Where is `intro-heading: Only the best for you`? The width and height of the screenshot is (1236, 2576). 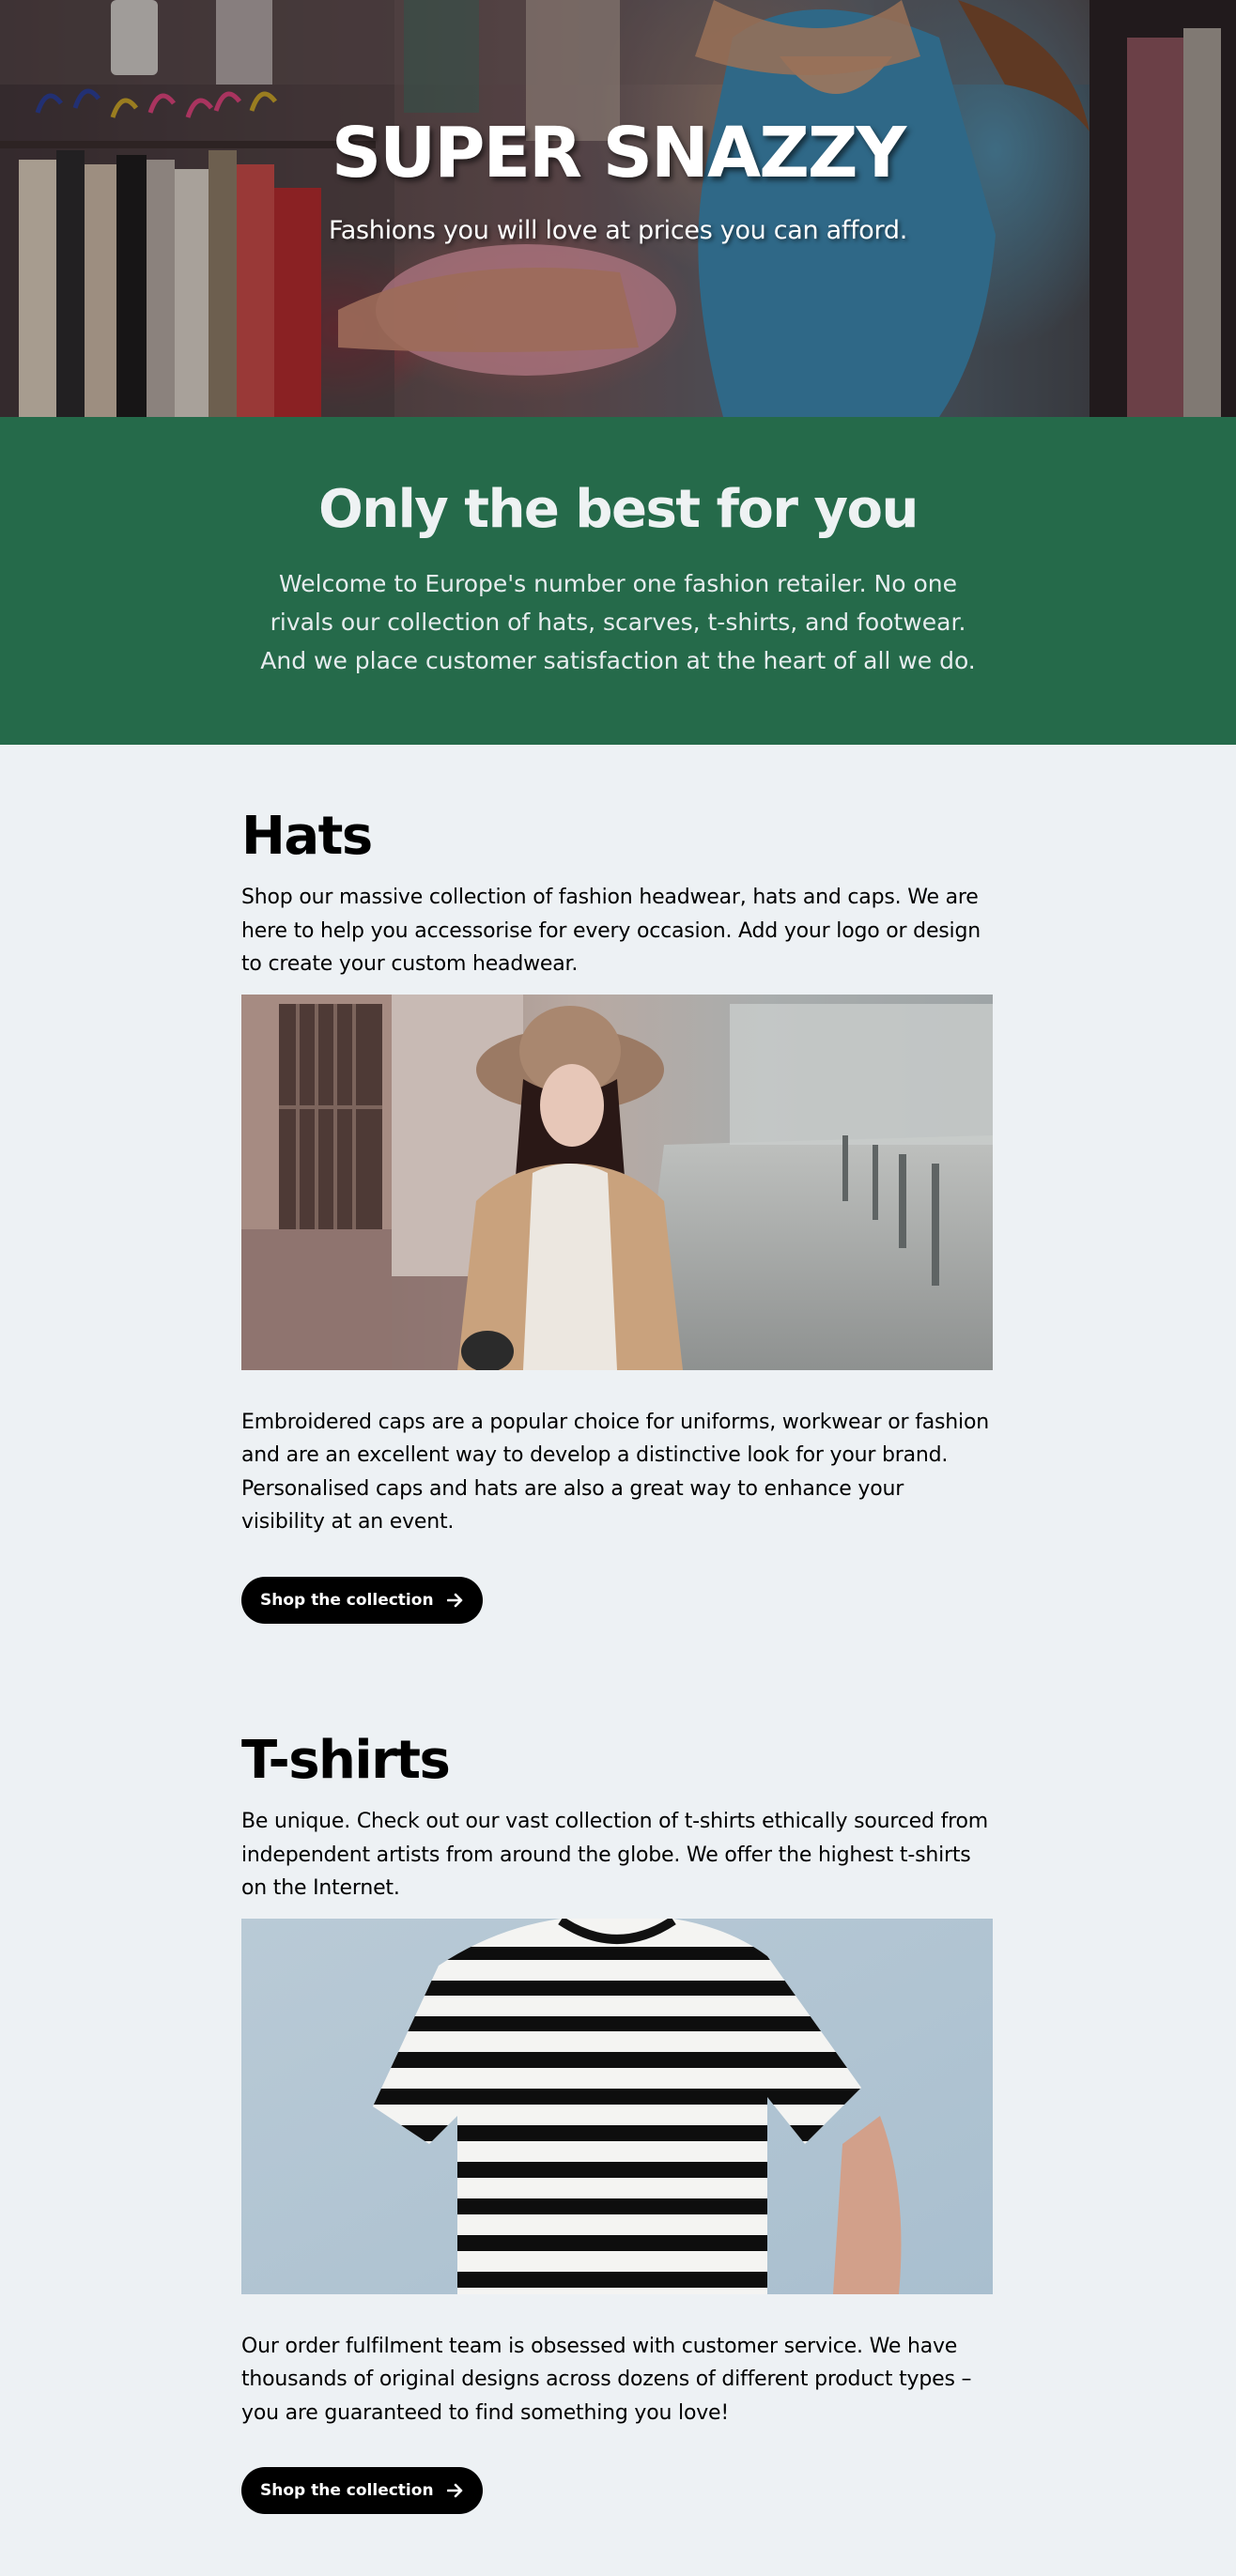 intro-heading: Only the best for you is located at coordinates (618, 509).